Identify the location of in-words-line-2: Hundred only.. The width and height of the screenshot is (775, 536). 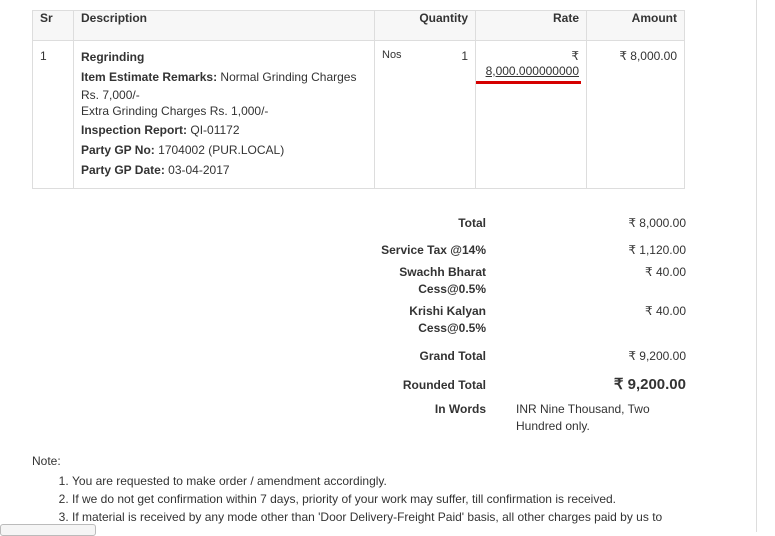
(553, 426).